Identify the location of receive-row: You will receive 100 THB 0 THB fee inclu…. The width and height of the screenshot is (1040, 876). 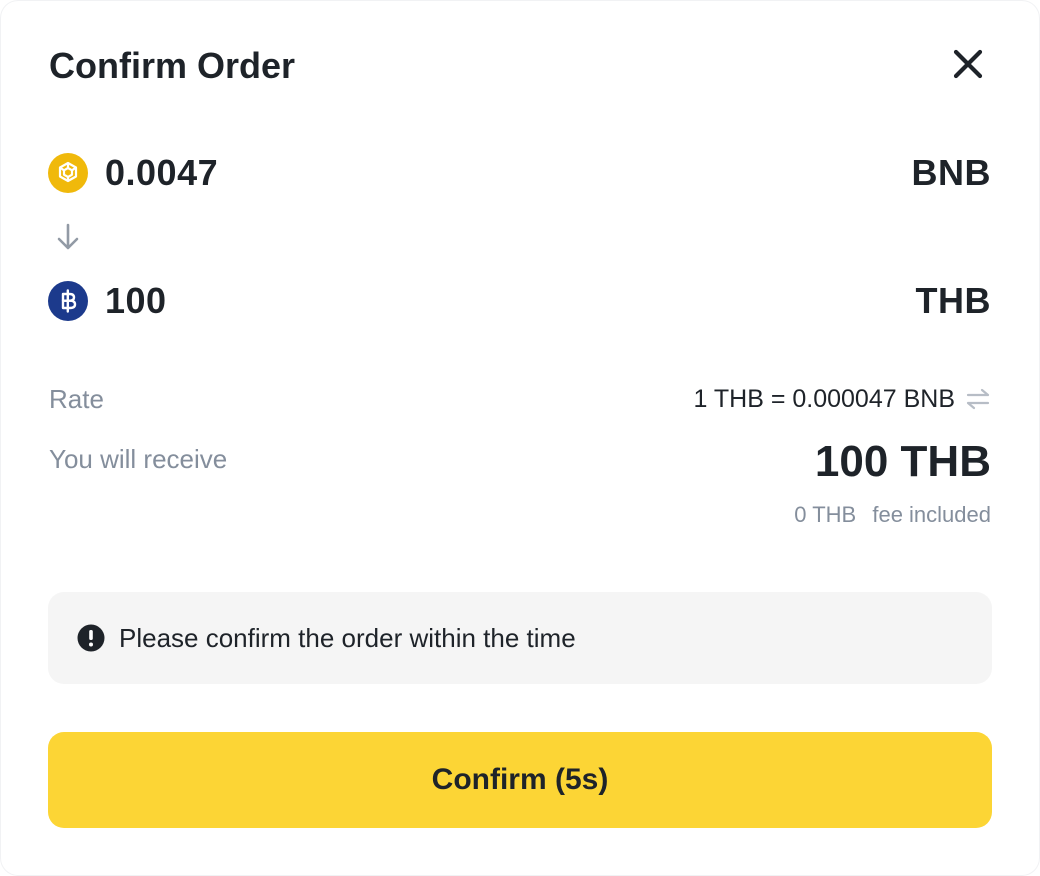
(520, 483).